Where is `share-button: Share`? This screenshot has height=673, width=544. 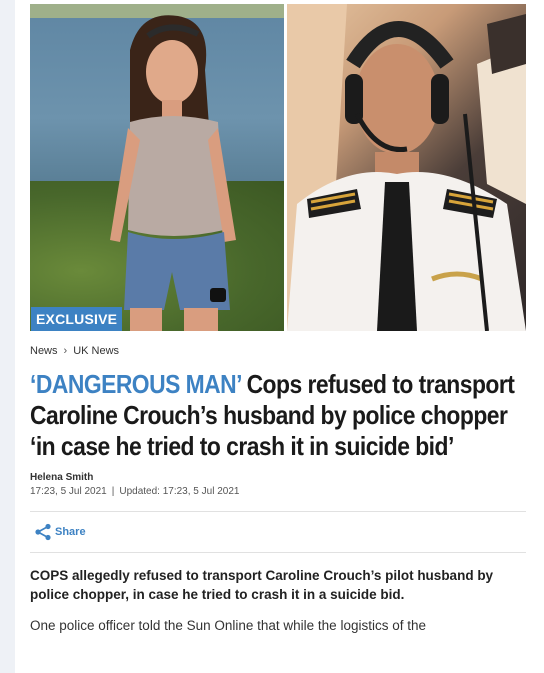 share-button: Share is located at coordinates (278, 532).